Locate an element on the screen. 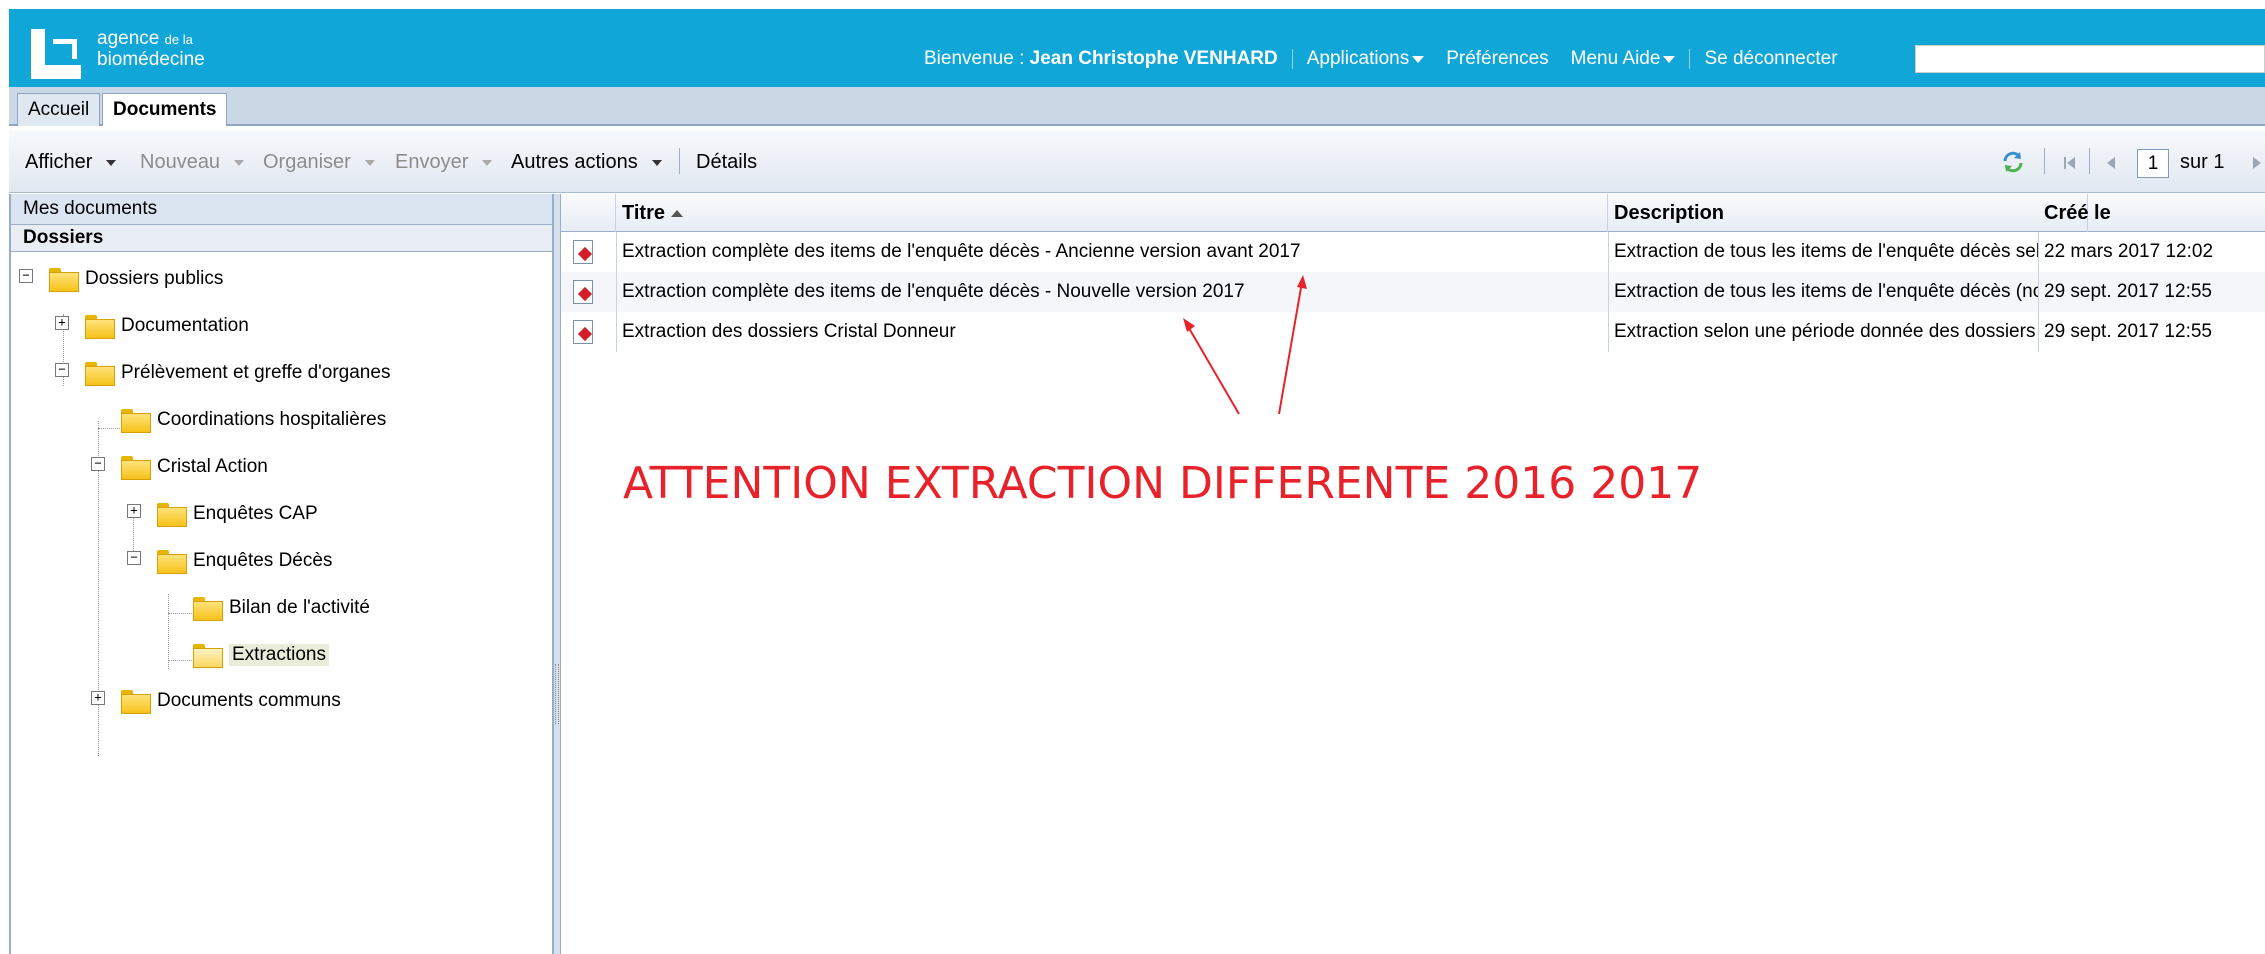  envoyer-menu: Envoyer is located at coordinates (444, 162).